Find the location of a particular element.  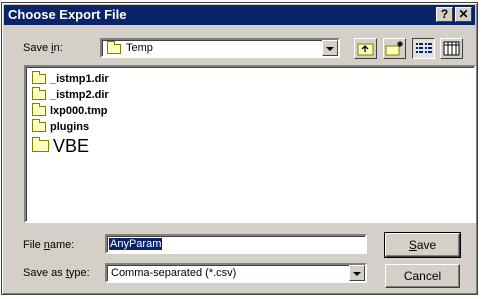

cancel-button: Cancel is located at coordinates (422, 276).